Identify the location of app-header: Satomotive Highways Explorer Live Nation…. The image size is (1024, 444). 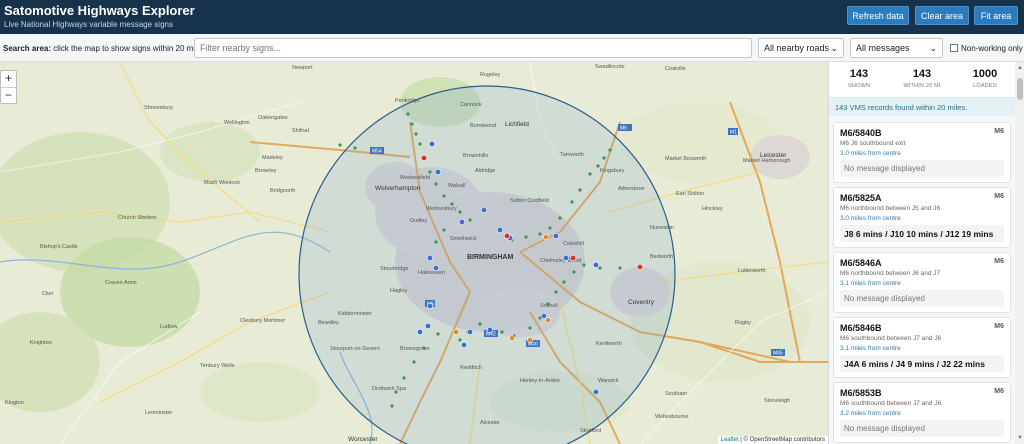
(512, 17).